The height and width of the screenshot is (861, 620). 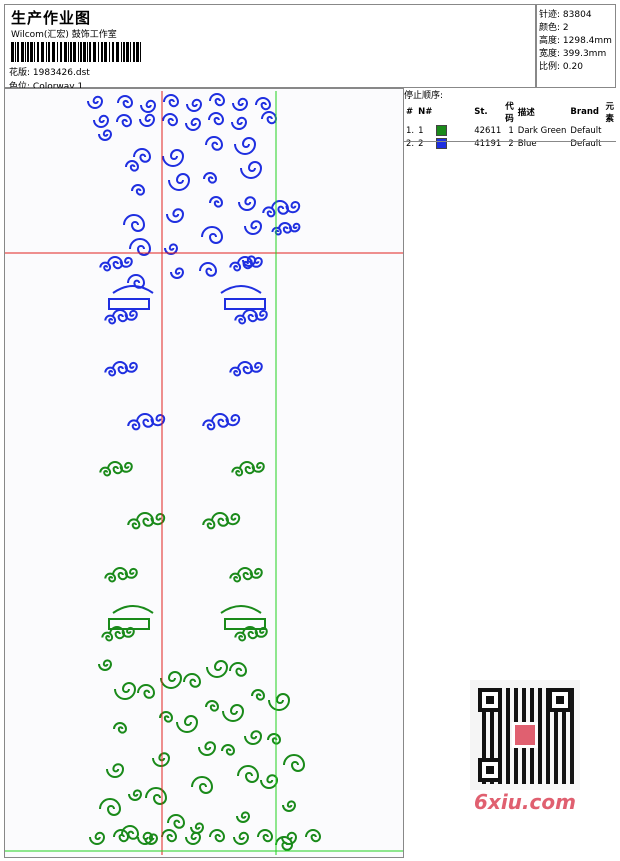 I want to click on col-header, so click(x=453, y=112).